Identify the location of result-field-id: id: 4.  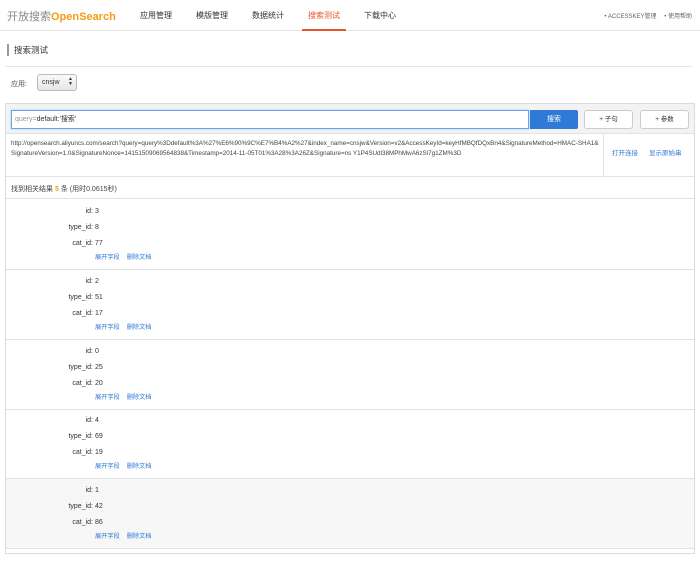
(106, 421).